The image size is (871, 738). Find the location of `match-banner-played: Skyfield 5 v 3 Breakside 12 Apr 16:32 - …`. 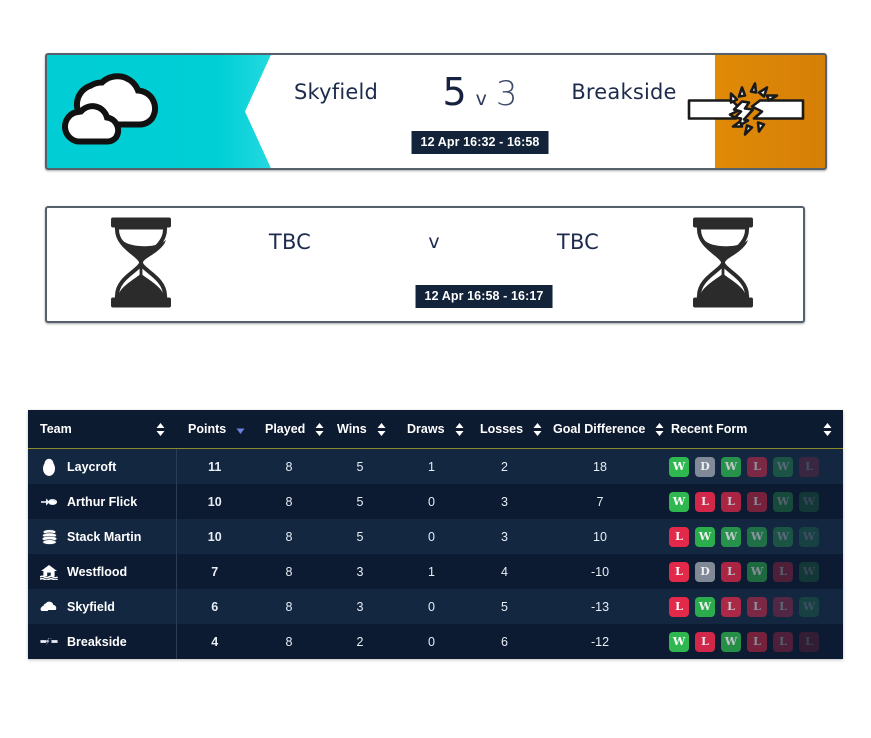

match-banner-played: Skyfield 5 v 3 Breakside 12 Apr 16:32 - … is located at coordinates (436, 111).